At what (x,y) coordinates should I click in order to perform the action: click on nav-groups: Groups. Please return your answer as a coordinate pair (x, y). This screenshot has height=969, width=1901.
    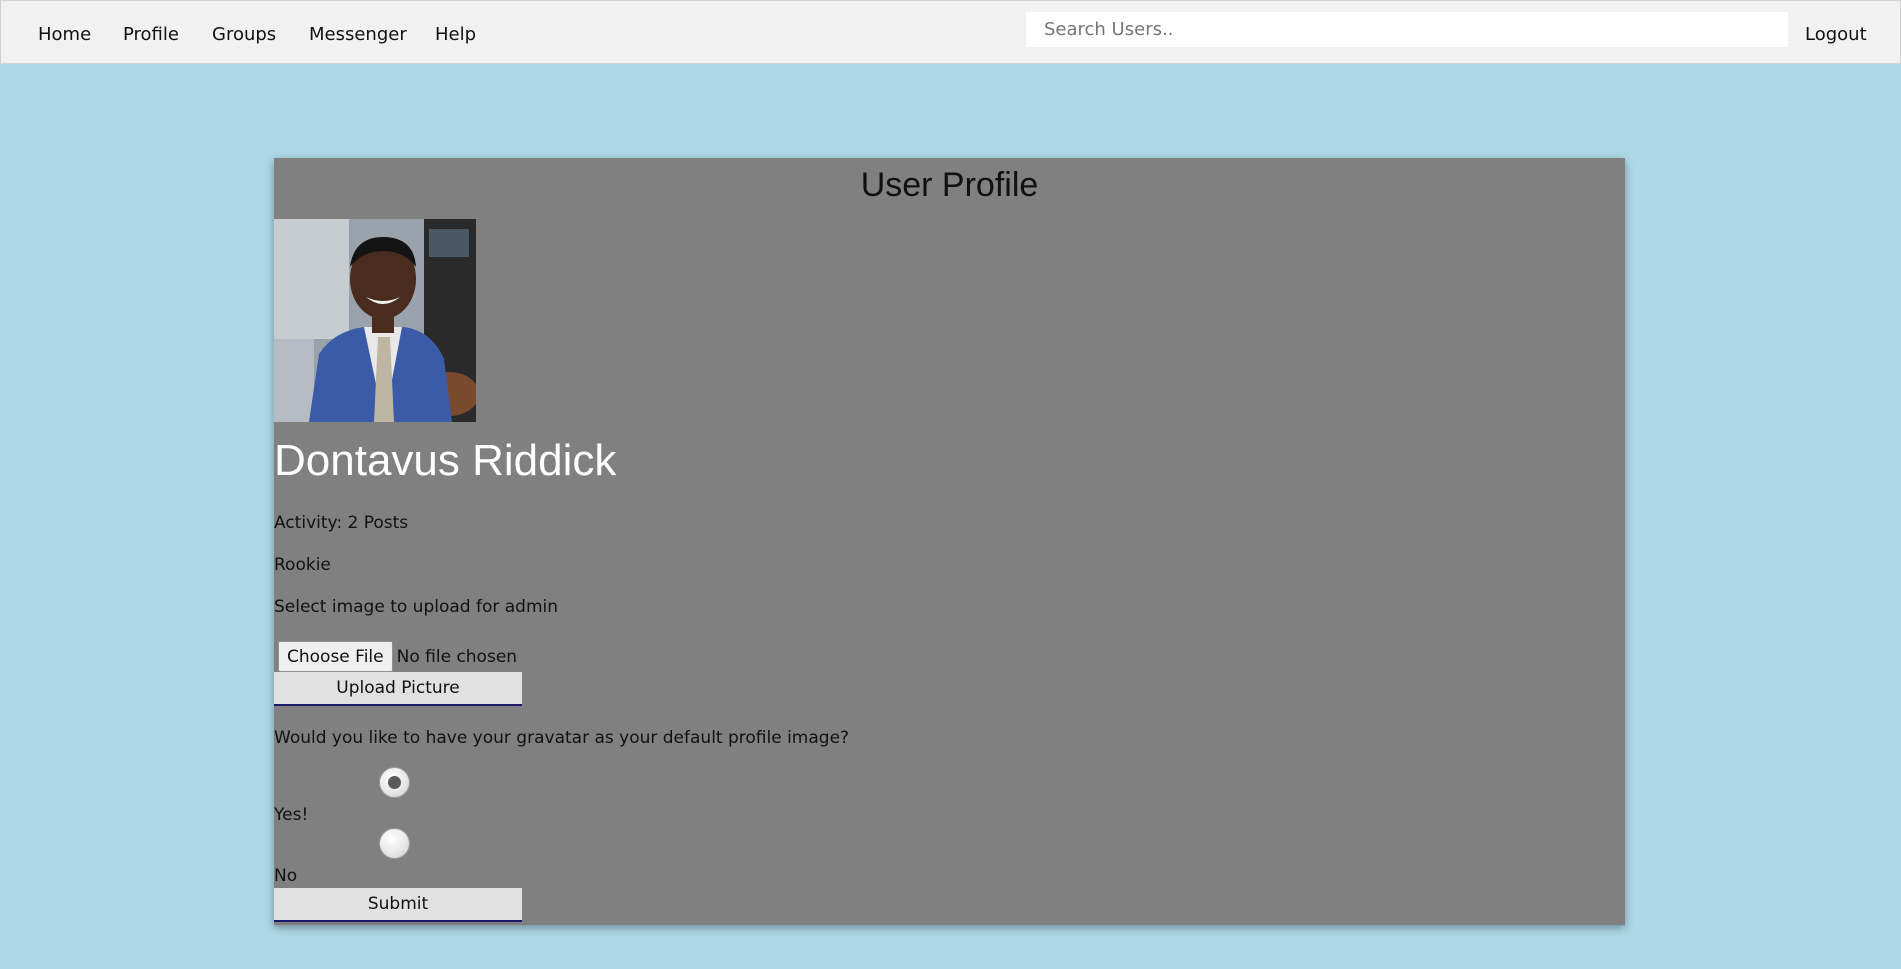
    Looking at the image, I should click on (244, 34).